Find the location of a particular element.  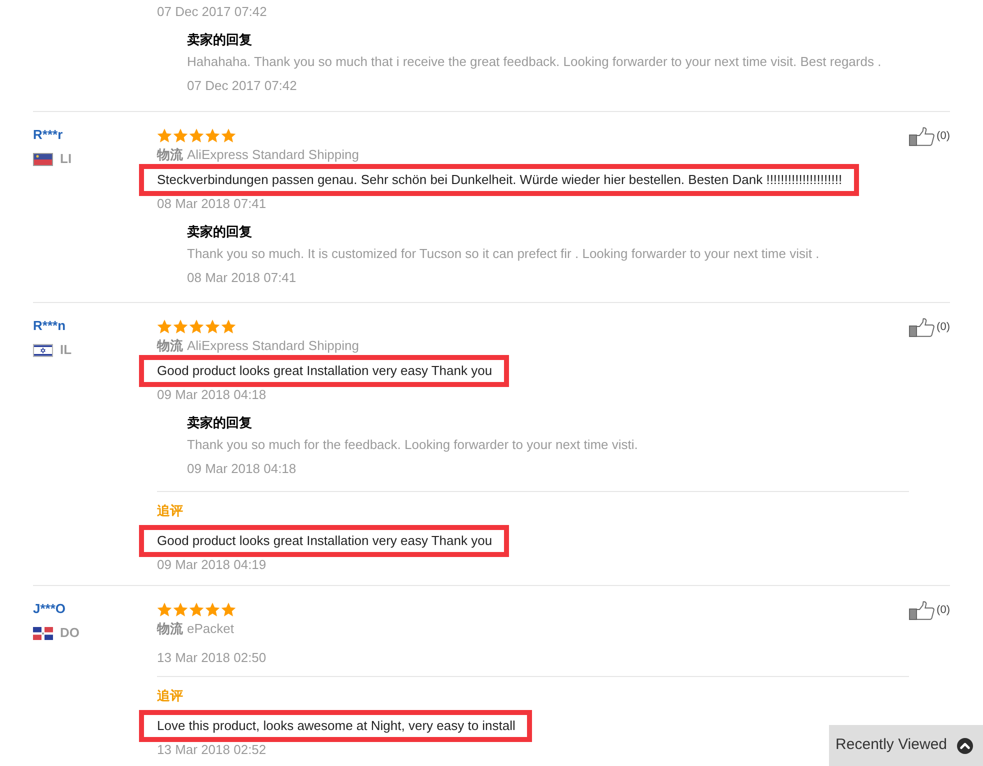

review-date: 07 Dec 2017 07:42 is located at coordinates (212, 12).